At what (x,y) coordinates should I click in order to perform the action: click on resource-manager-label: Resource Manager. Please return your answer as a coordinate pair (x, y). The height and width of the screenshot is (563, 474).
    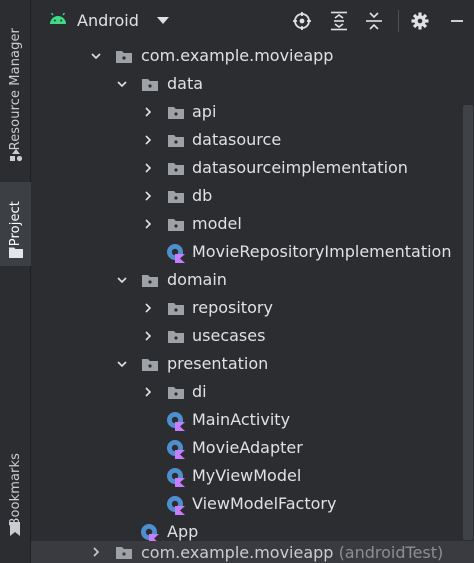
    Looking at the image, I should click on (15, 89).